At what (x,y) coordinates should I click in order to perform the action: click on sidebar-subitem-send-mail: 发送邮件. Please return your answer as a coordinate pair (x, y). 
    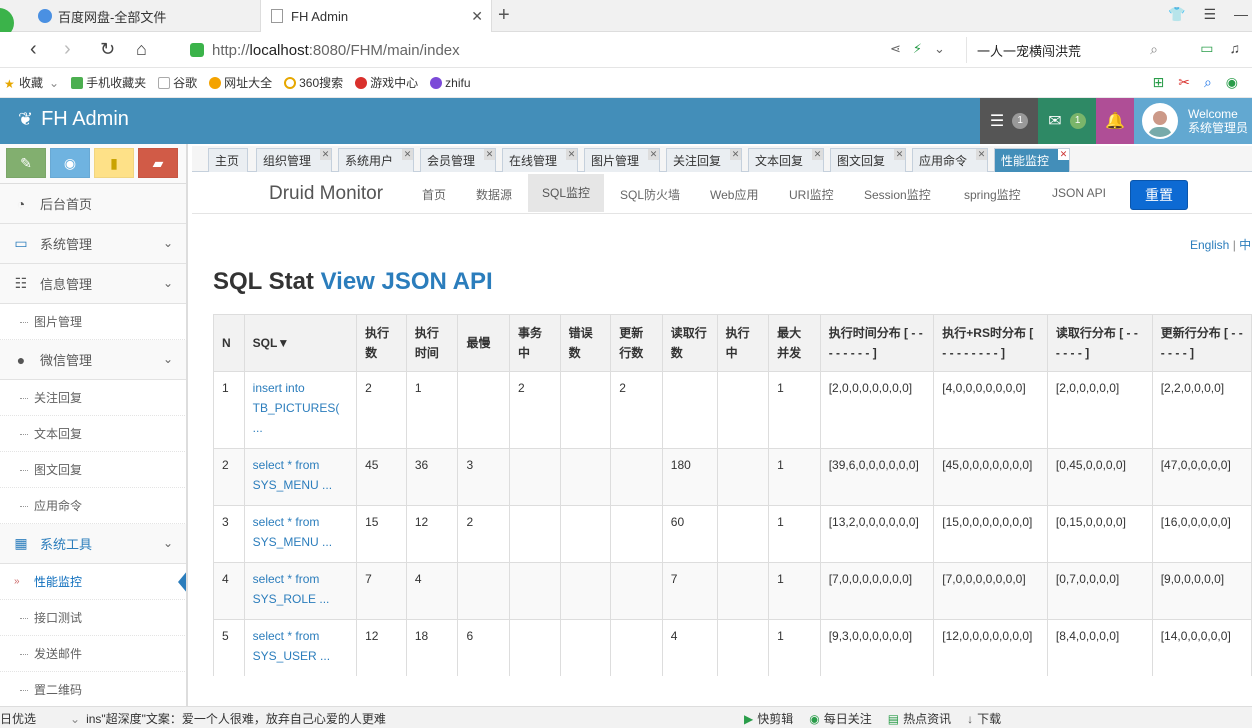
    Looking at the image, I should click on (93, 654).